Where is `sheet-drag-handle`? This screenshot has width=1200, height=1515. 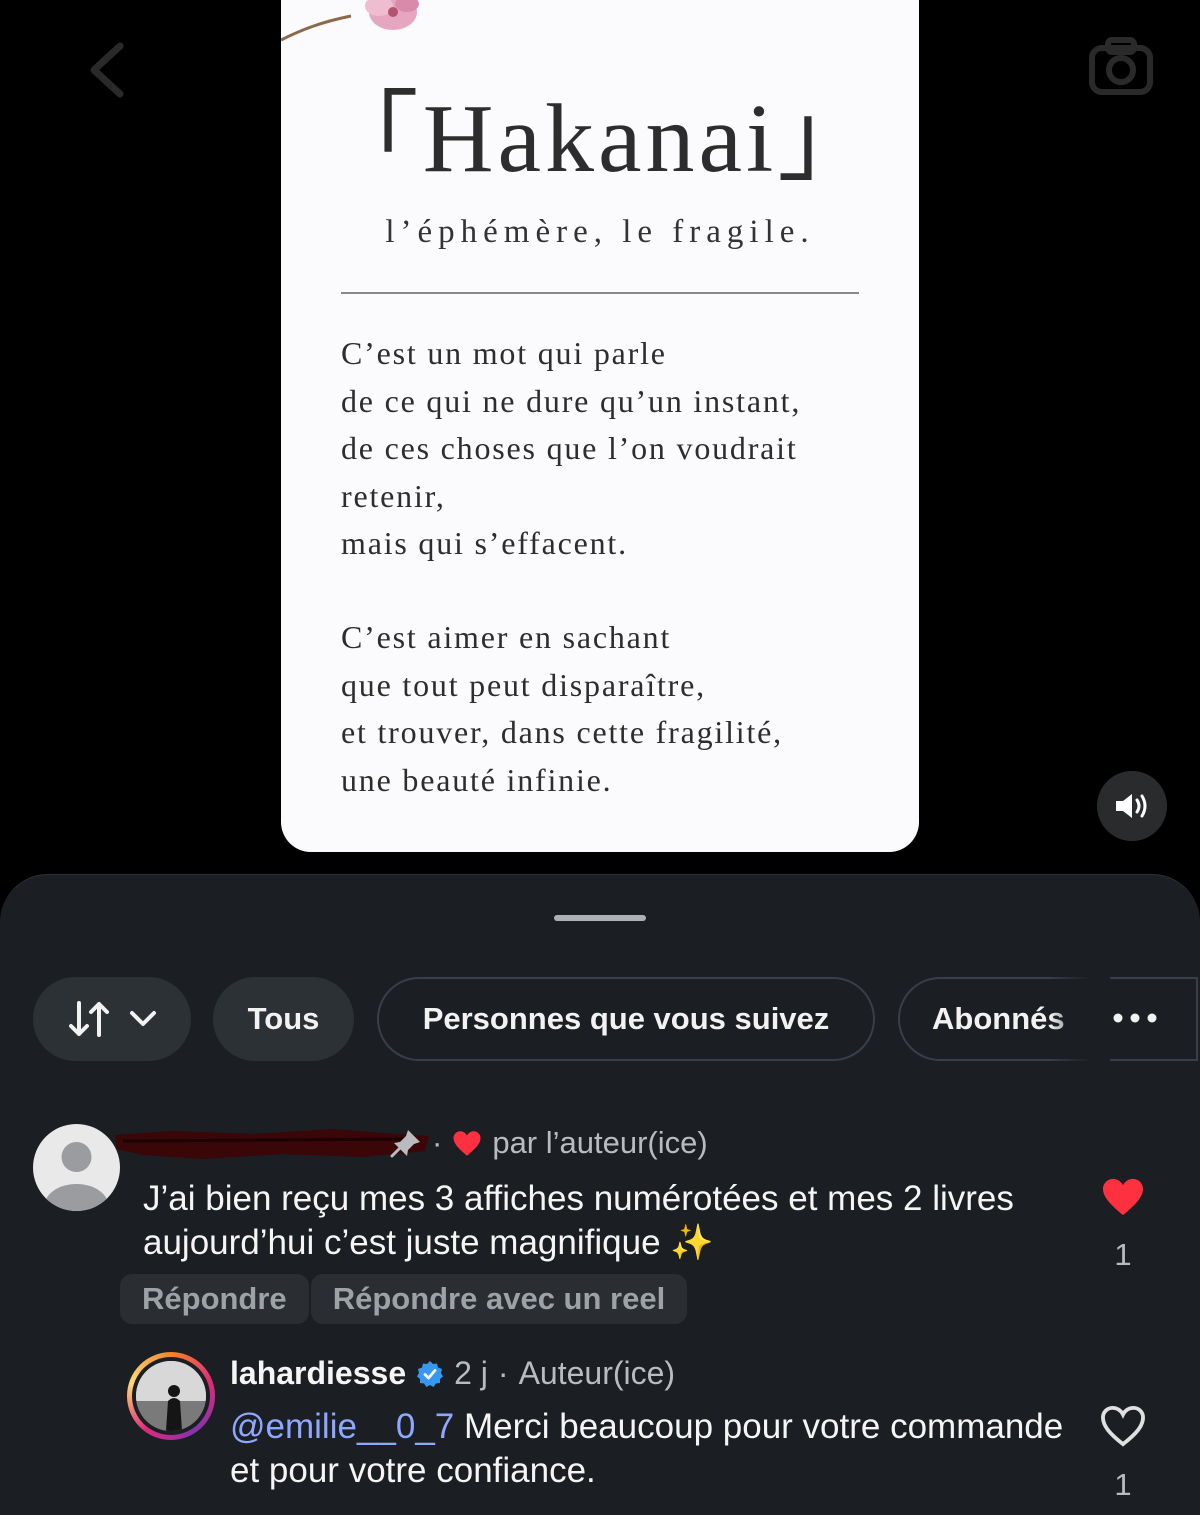 sheet-drag-handle is located at coordinates (600, 918).